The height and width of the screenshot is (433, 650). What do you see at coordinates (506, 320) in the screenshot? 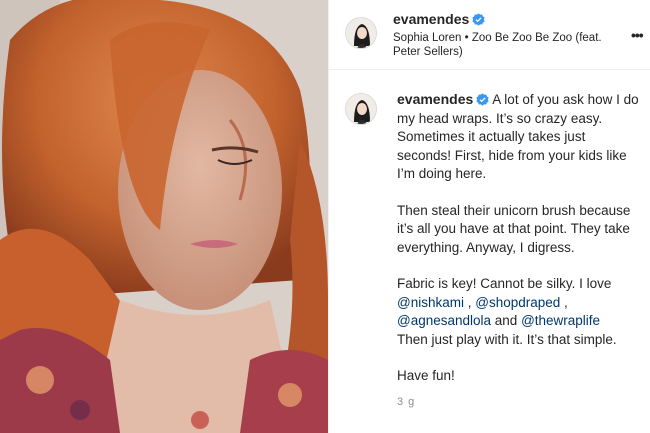
I see `conjunction: and` at bounding box center [506, 320].